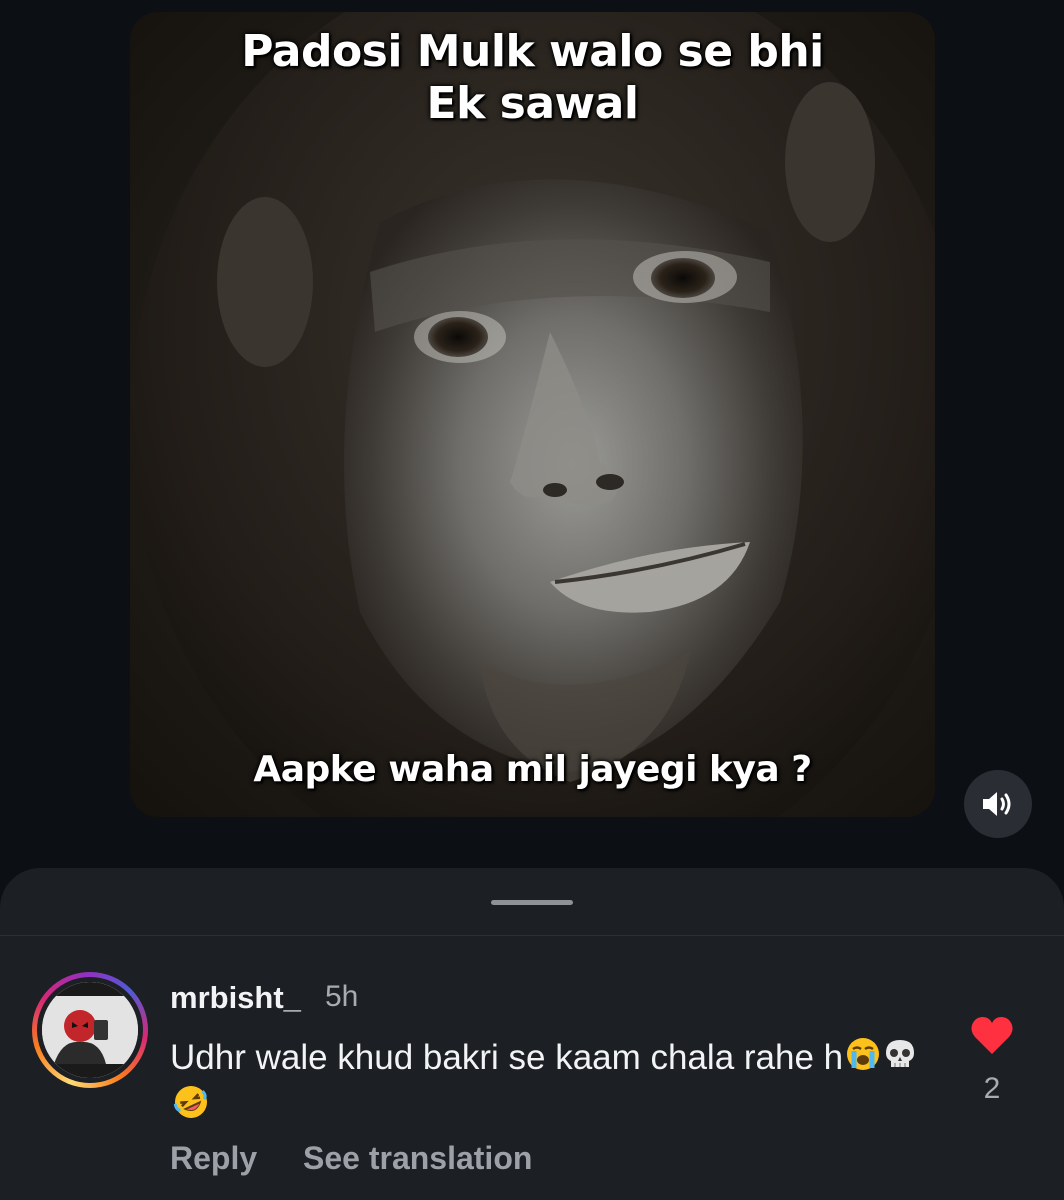 Image resolution: width=1064 pixels, height=1200 pixels. I want to click on like-button, so click(992, 1036).